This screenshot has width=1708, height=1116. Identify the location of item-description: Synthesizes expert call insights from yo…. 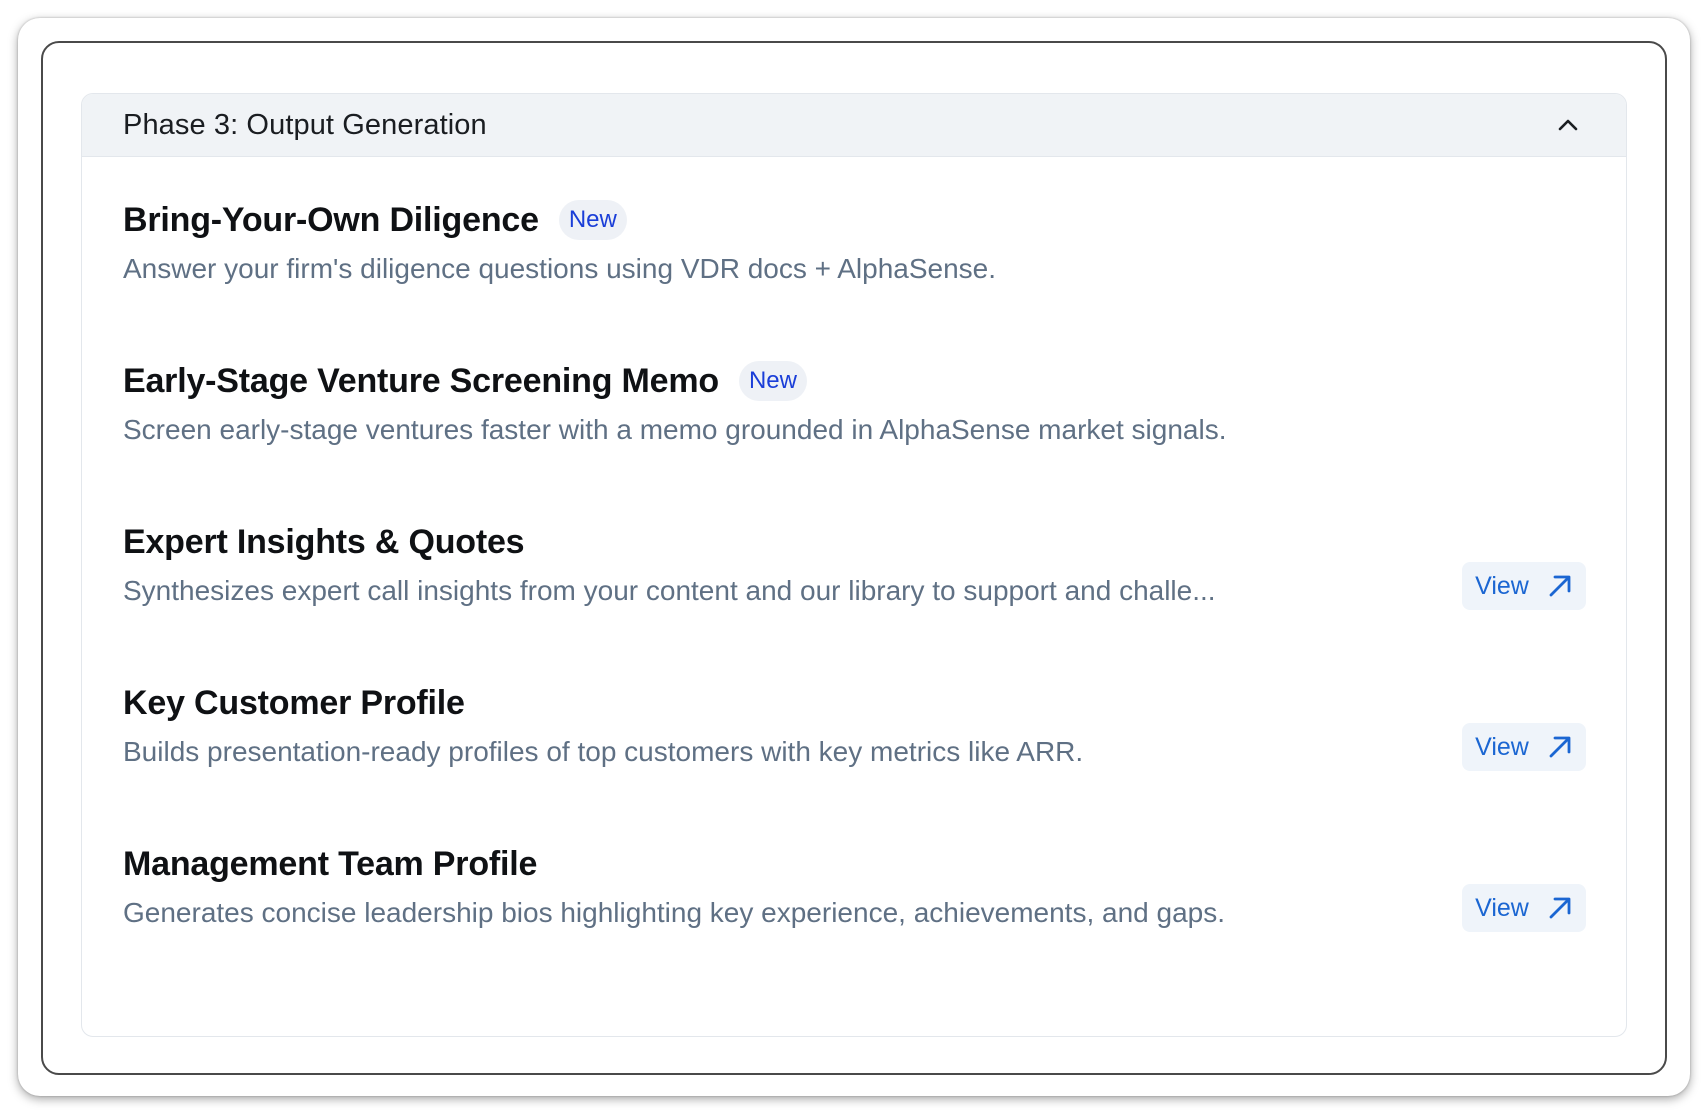
(669, 590).